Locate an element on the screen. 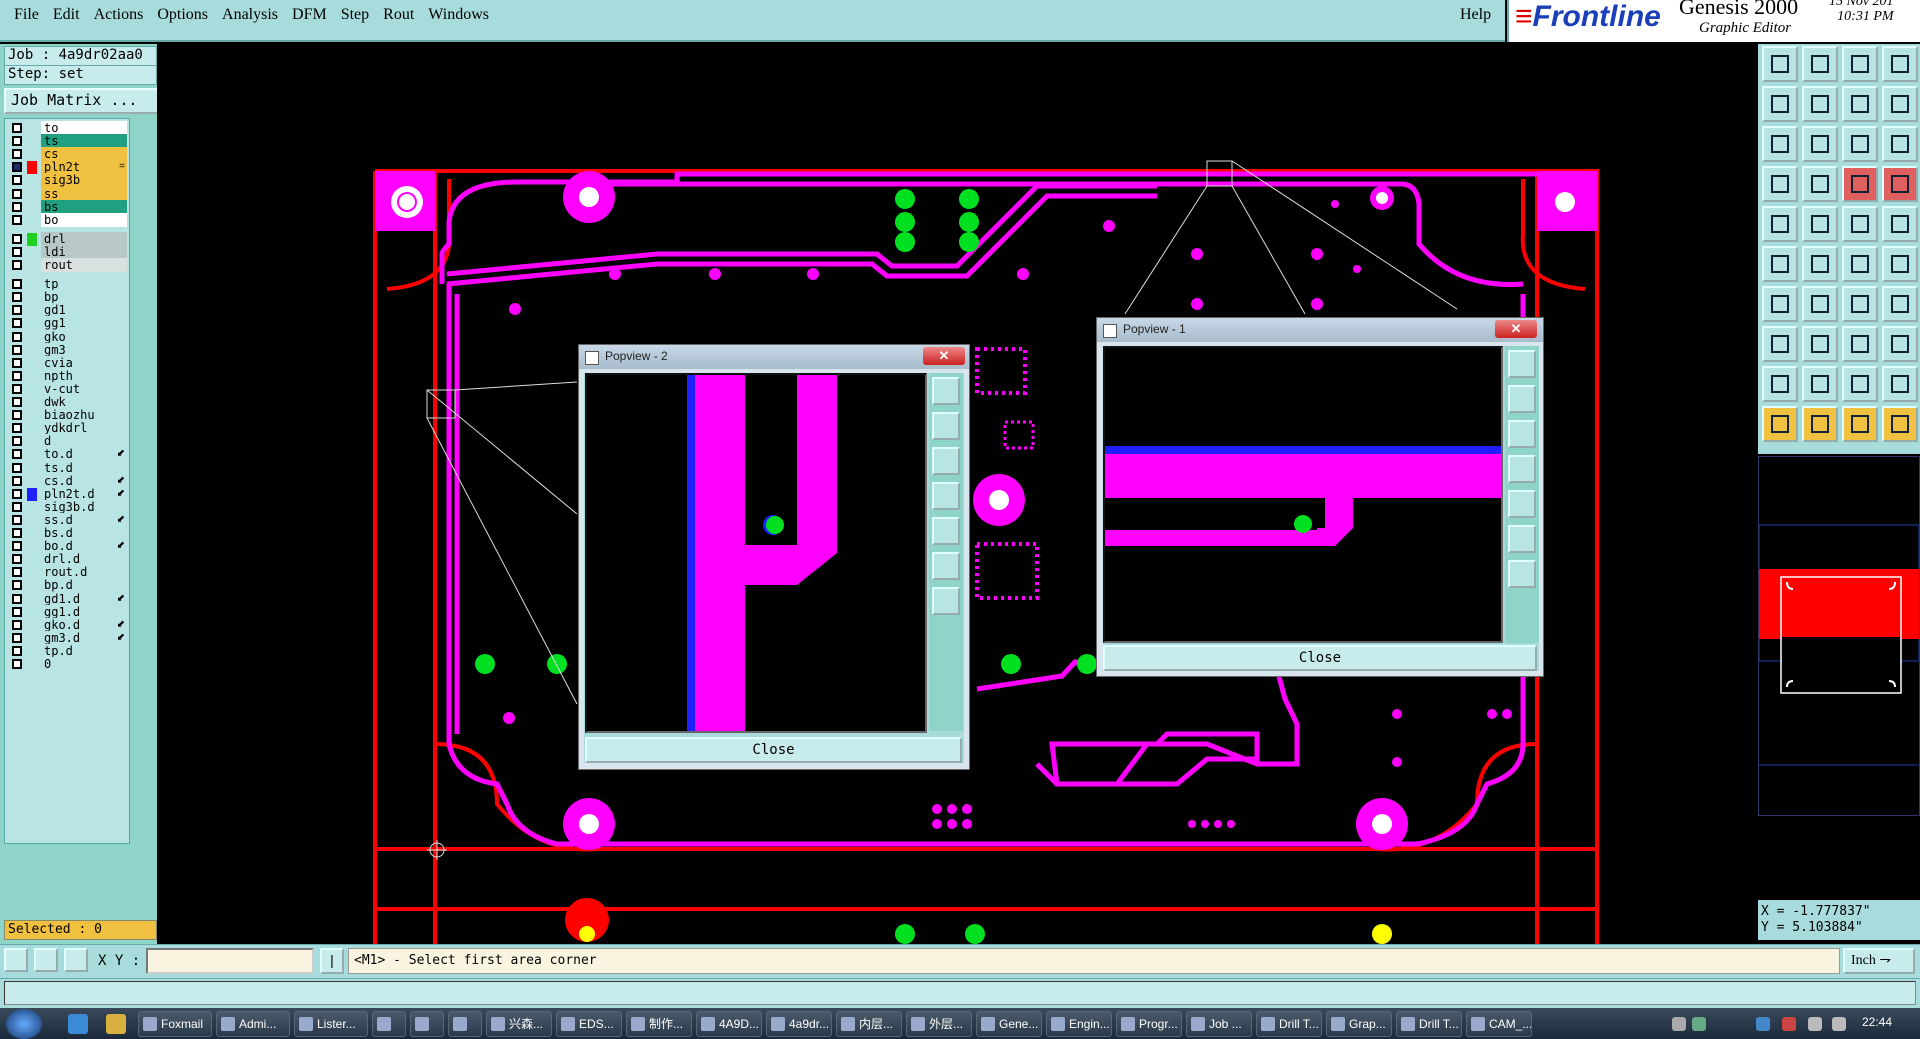 Image resolution: width=1920 pixels, height=1039 pixels. layer-row-bo: bo is located at coordinates (67, 220).